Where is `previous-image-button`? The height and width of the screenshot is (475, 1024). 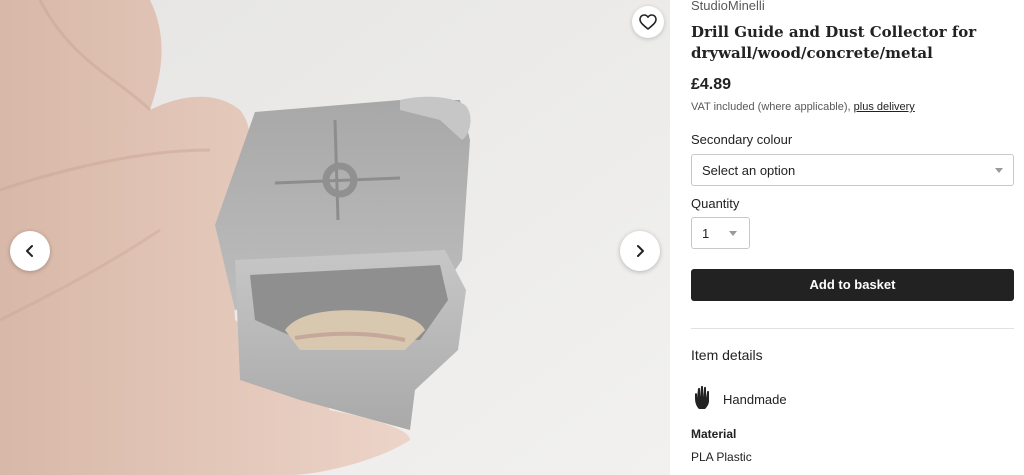 previous-image-button is located at coordinates (30, 251).